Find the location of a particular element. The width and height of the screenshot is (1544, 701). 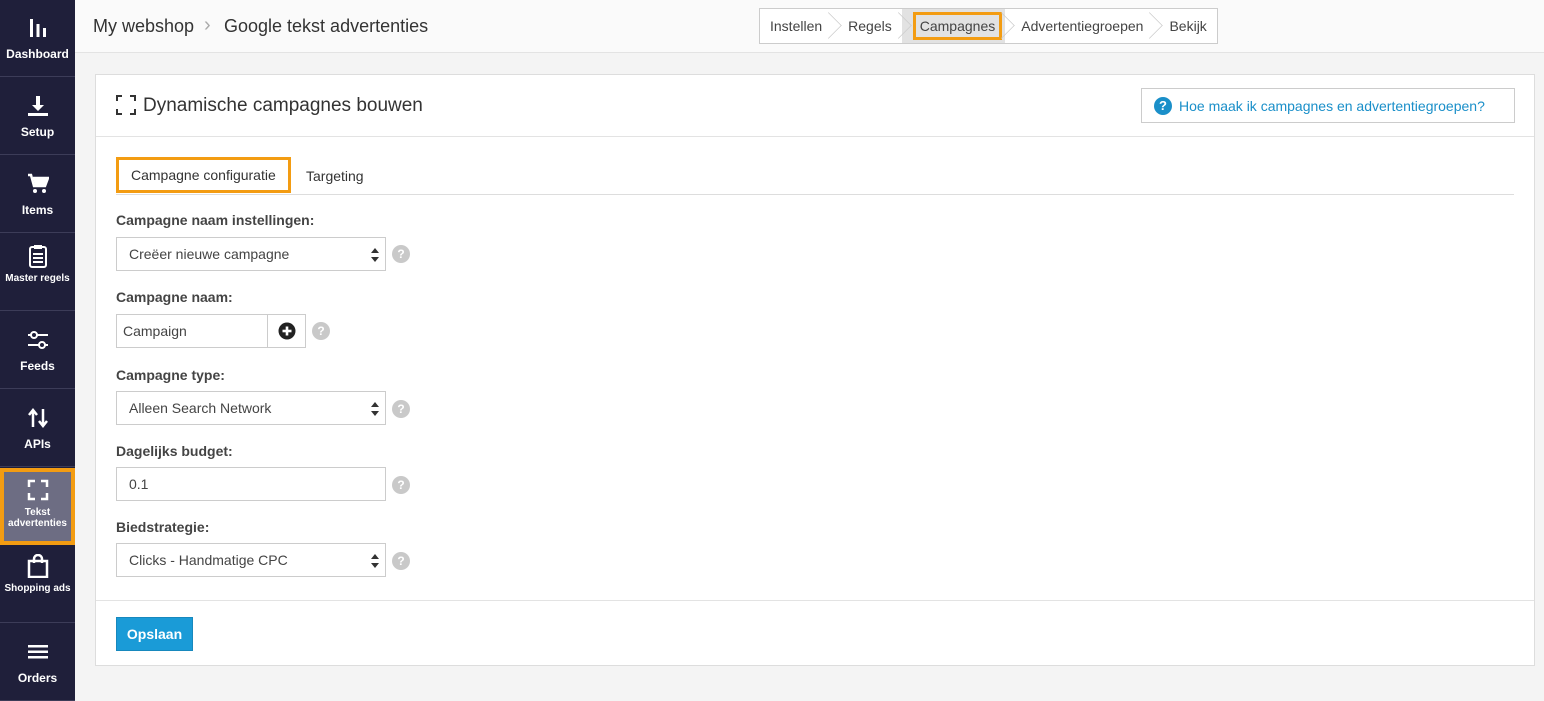

sidebar-item-apis: APIs is located at coordinates (37, 428).